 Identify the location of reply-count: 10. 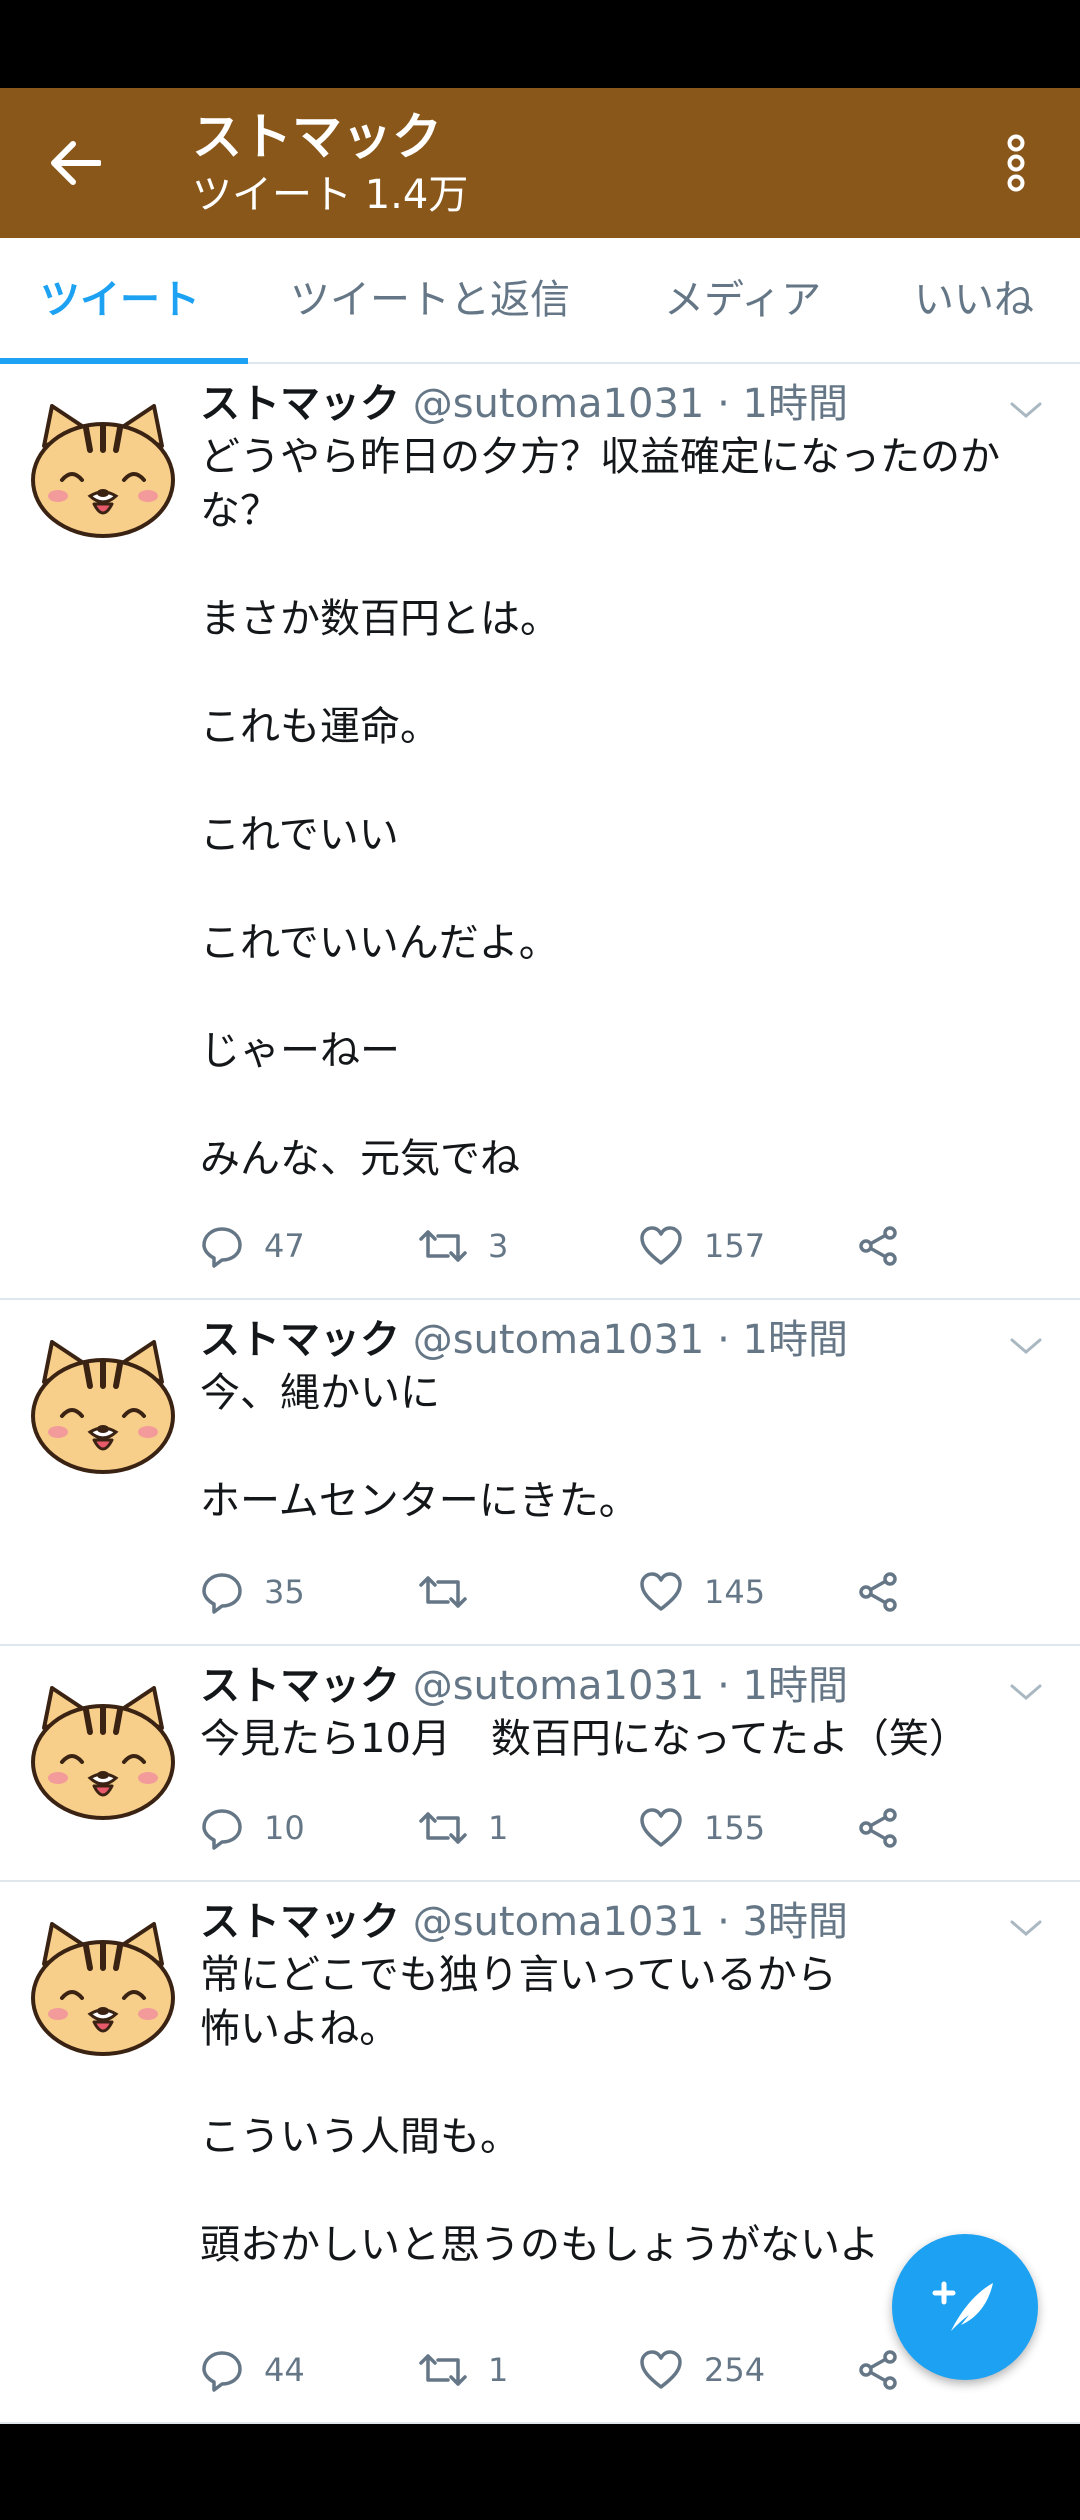
(284, 1828).